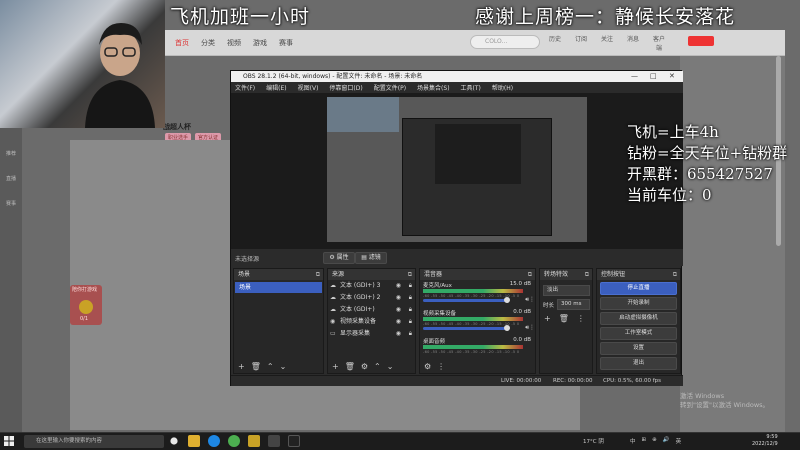  Describe the element at coordinates (339, 258) in the screenshot. I see `properties-button: ⚙ 属性` at that location.